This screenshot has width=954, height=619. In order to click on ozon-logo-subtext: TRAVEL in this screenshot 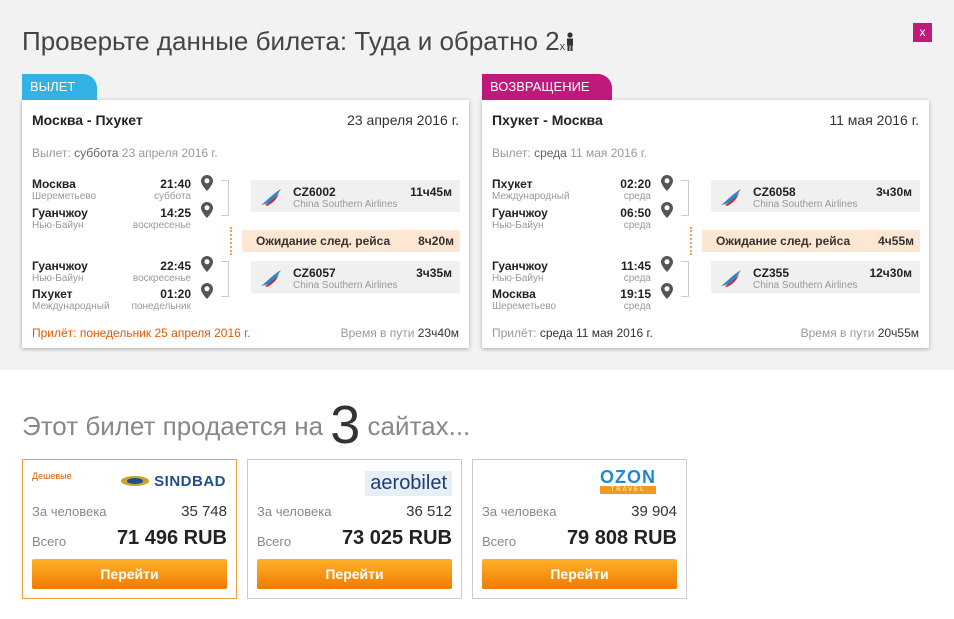, I will do `click(628, 490)`.